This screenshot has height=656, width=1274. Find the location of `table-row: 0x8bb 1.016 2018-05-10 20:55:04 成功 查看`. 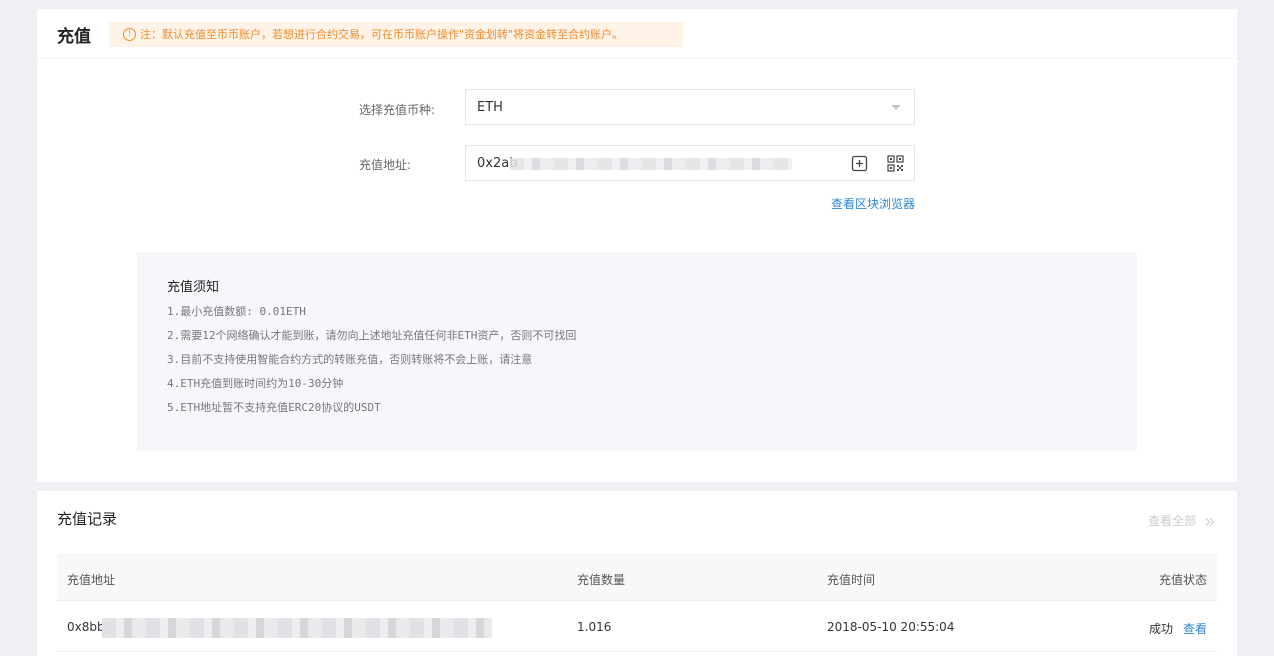

table-row: 0x8bb 1.016 2018-05-10 20:55:04 成功 查看 is located at coordinates (637, 626).